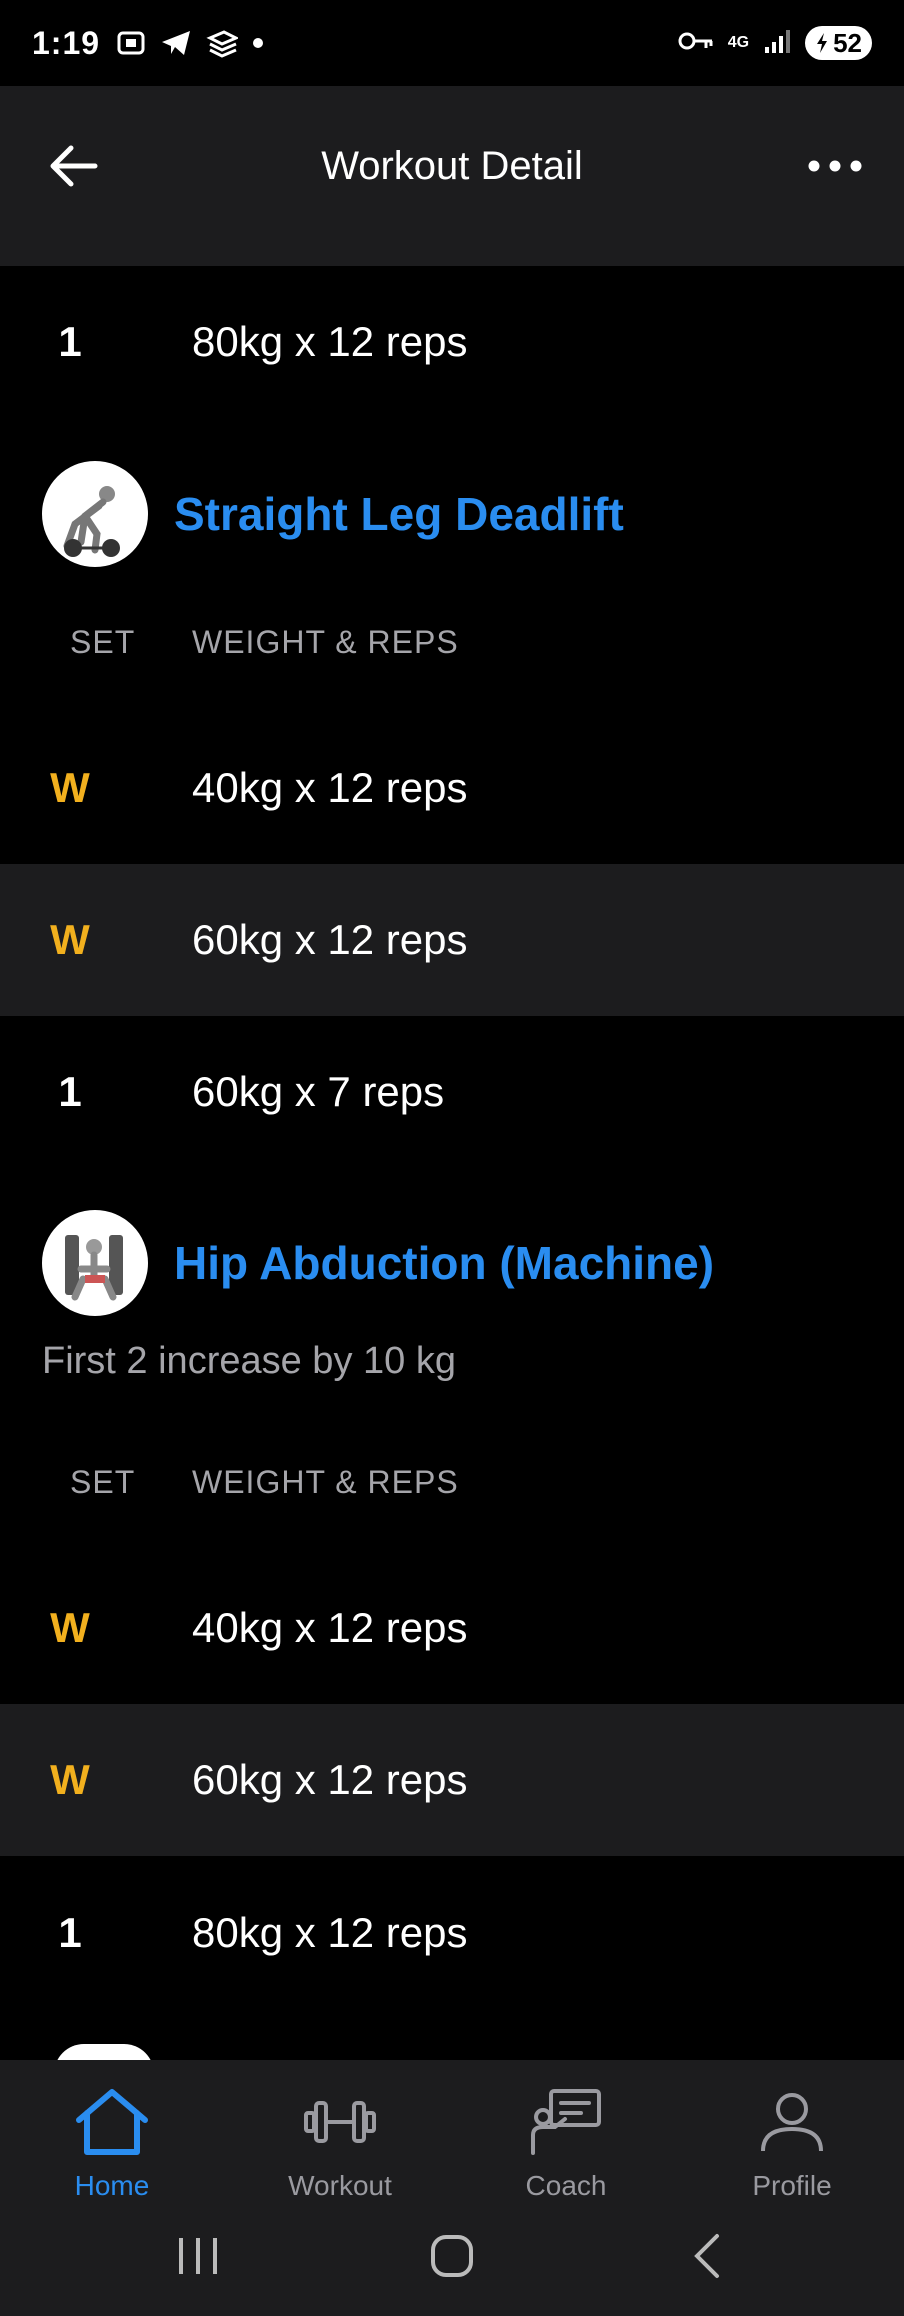  I want to click on more-horizontal-icon, so click(835, 166).